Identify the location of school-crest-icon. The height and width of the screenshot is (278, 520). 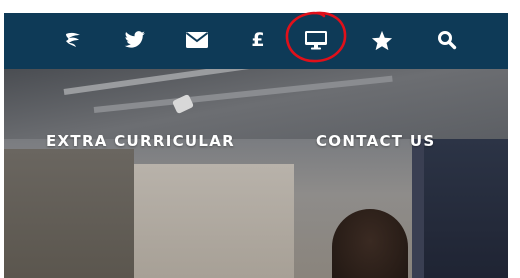
(73, 40).